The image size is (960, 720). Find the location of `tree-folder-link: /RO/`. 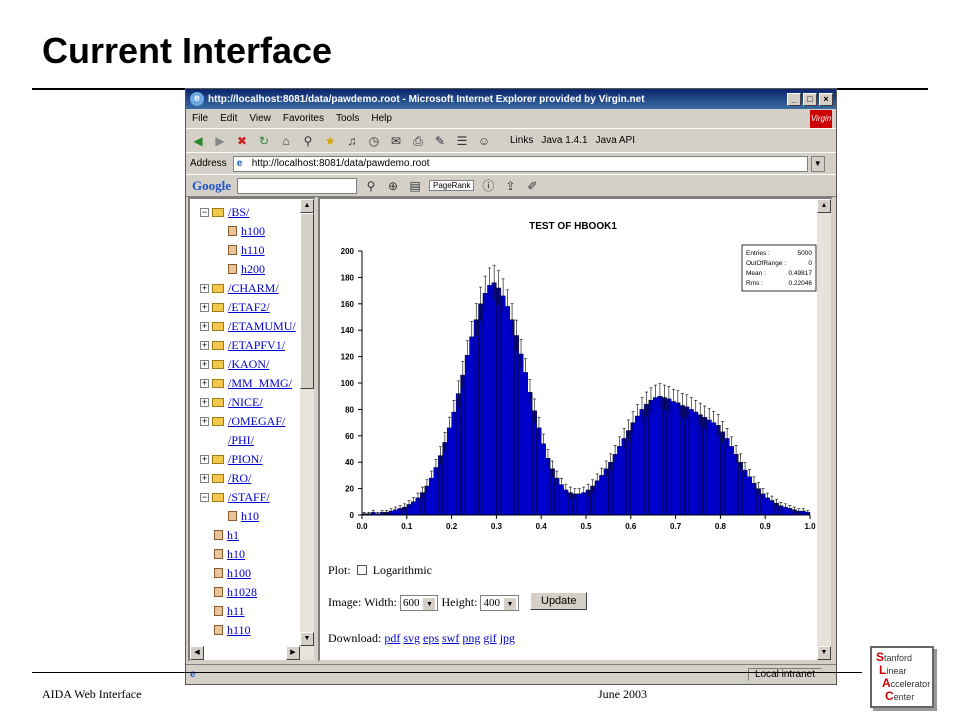

tree-folder-link: /RO/ is located at coordinates (239, 478).